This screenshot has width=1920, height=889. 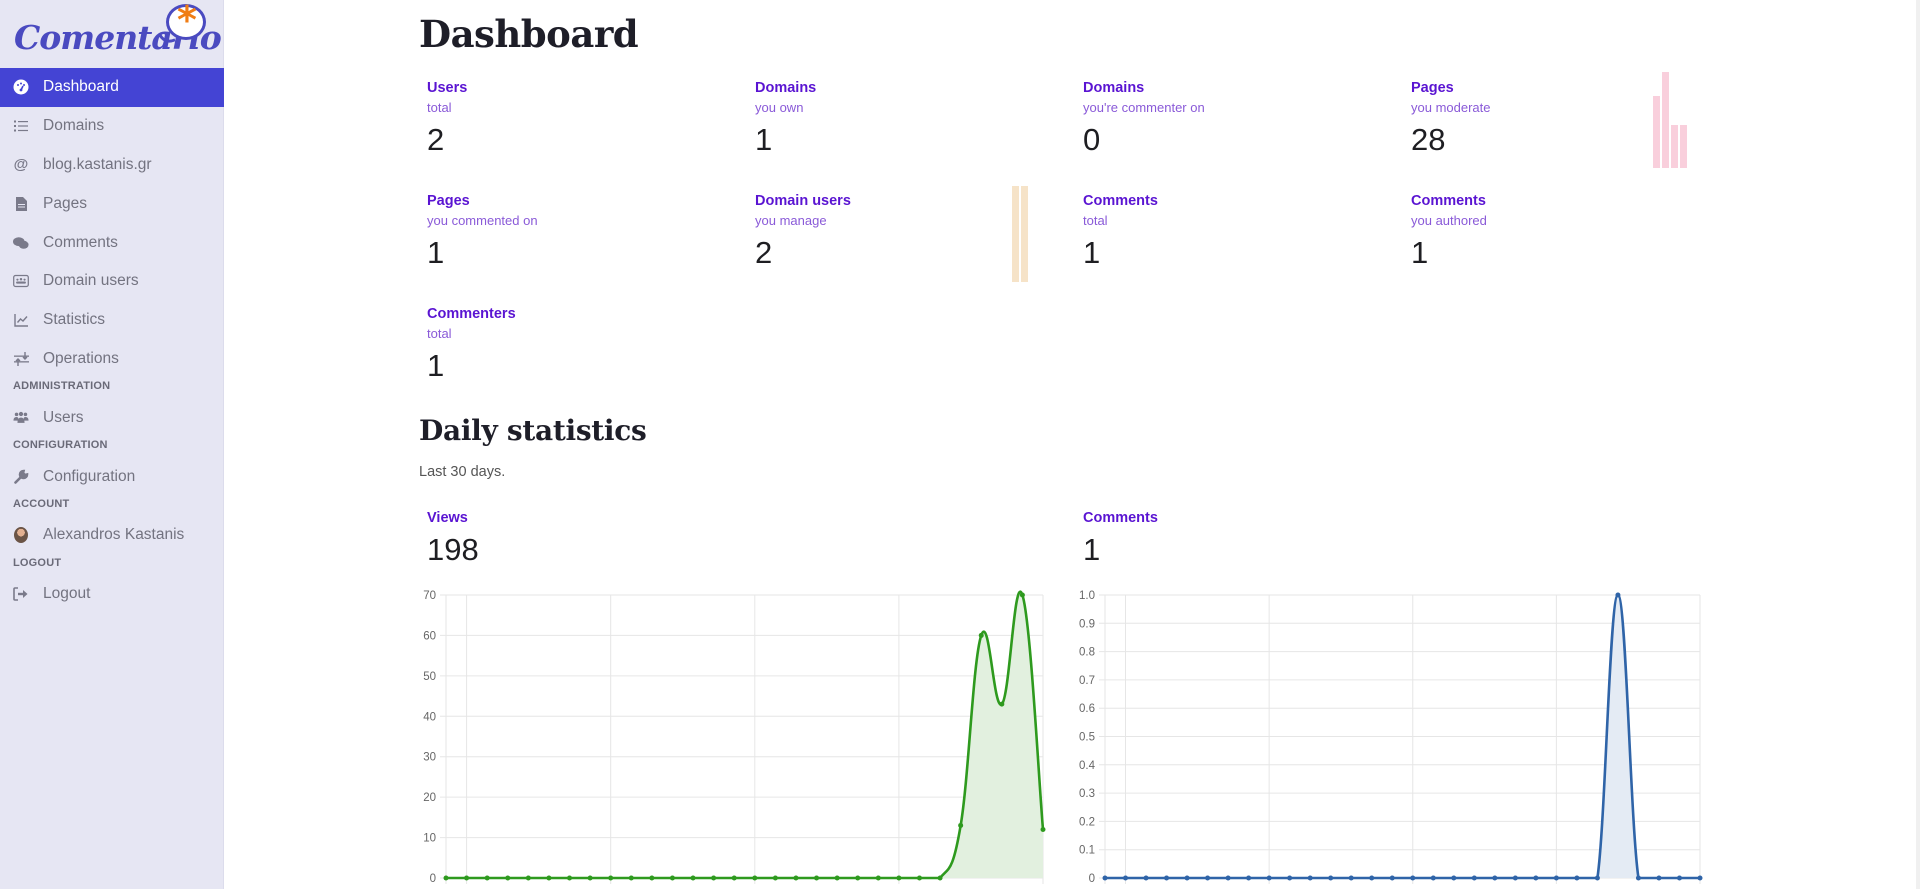 I want to click on sidebar-item-statistics: Statistics, so click(x=112, y=320).